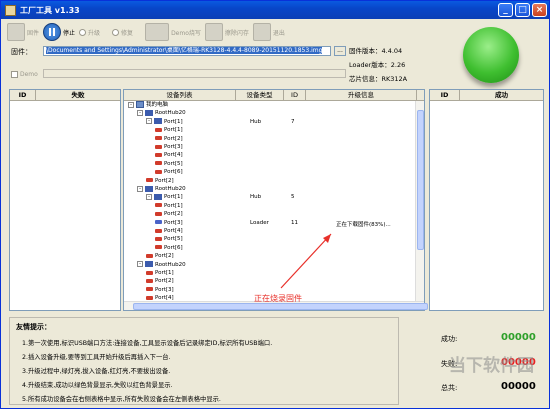 This screenshot has width=550, height=409. Describe the element at coordinates (278, 298) in the screenshot. I see `annotation-text: 正在烧录固件` at that location.